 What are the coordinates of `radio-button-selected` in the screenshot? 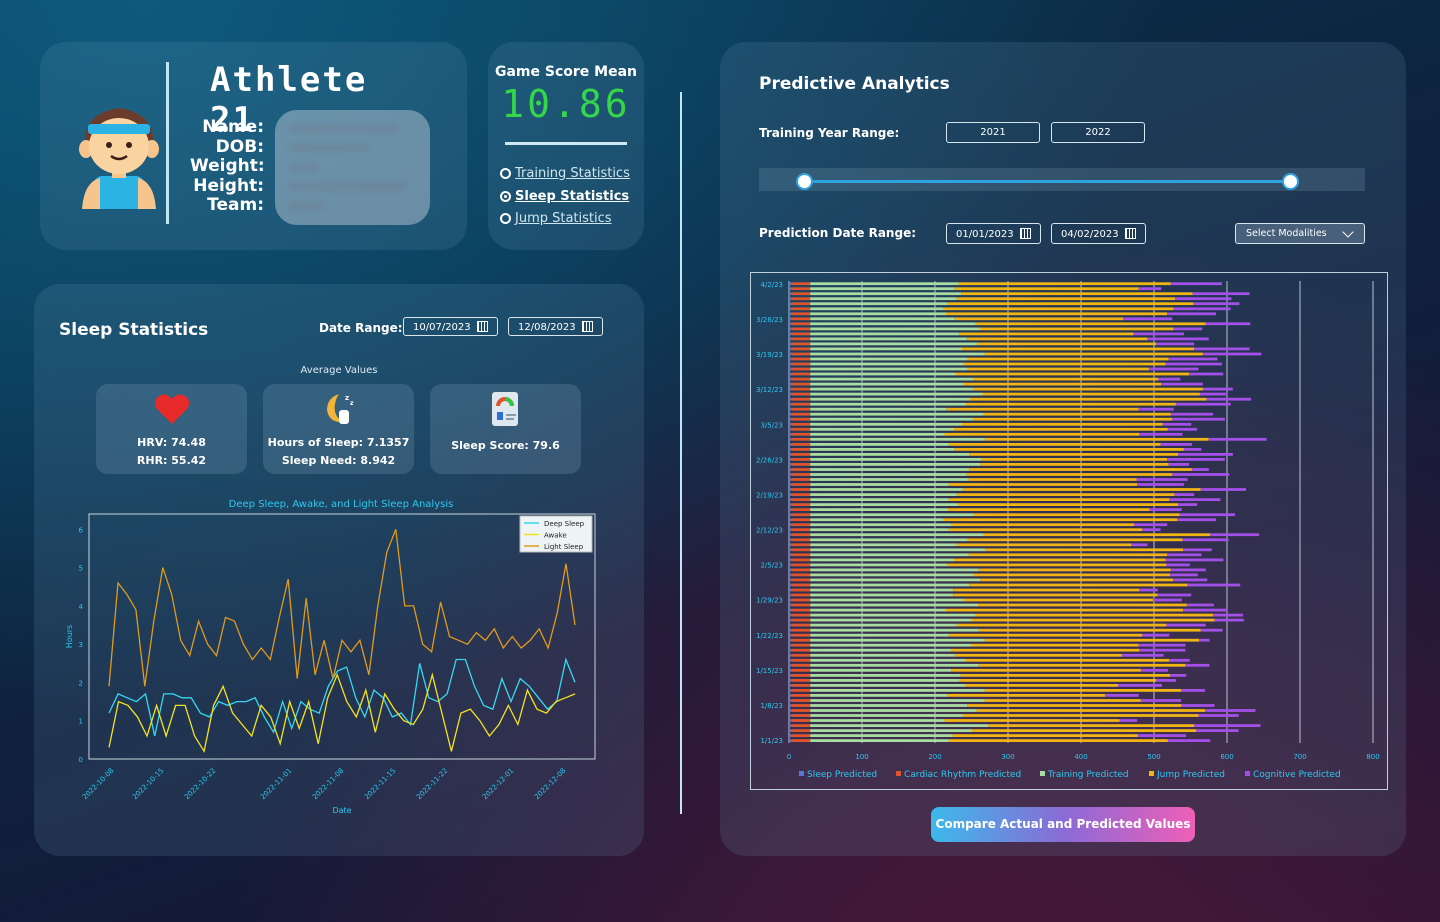 It's located at (505, 196).